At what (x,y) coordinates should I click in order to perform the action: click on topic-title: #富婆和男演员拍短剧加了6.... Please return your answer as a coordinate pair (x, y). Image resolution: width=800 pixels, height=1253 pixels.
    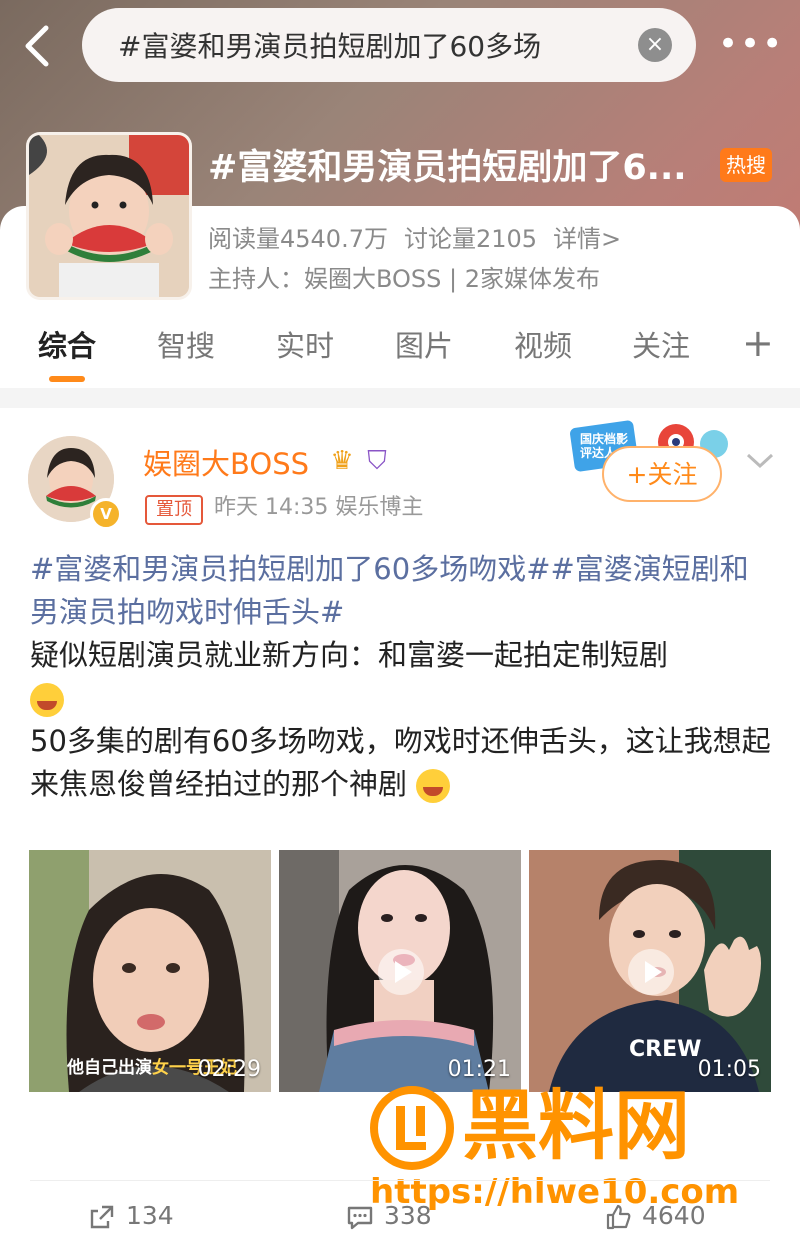
    Looking at the image, I should click on (447, 168).